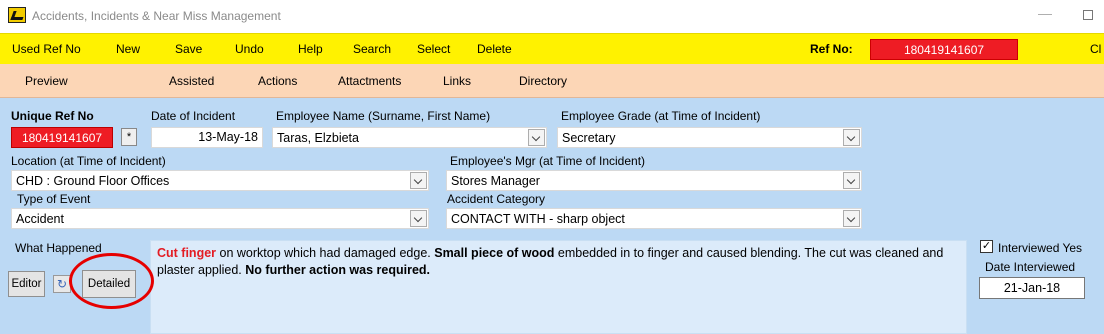  I want to click on save-button: Save, so click(188, 49).